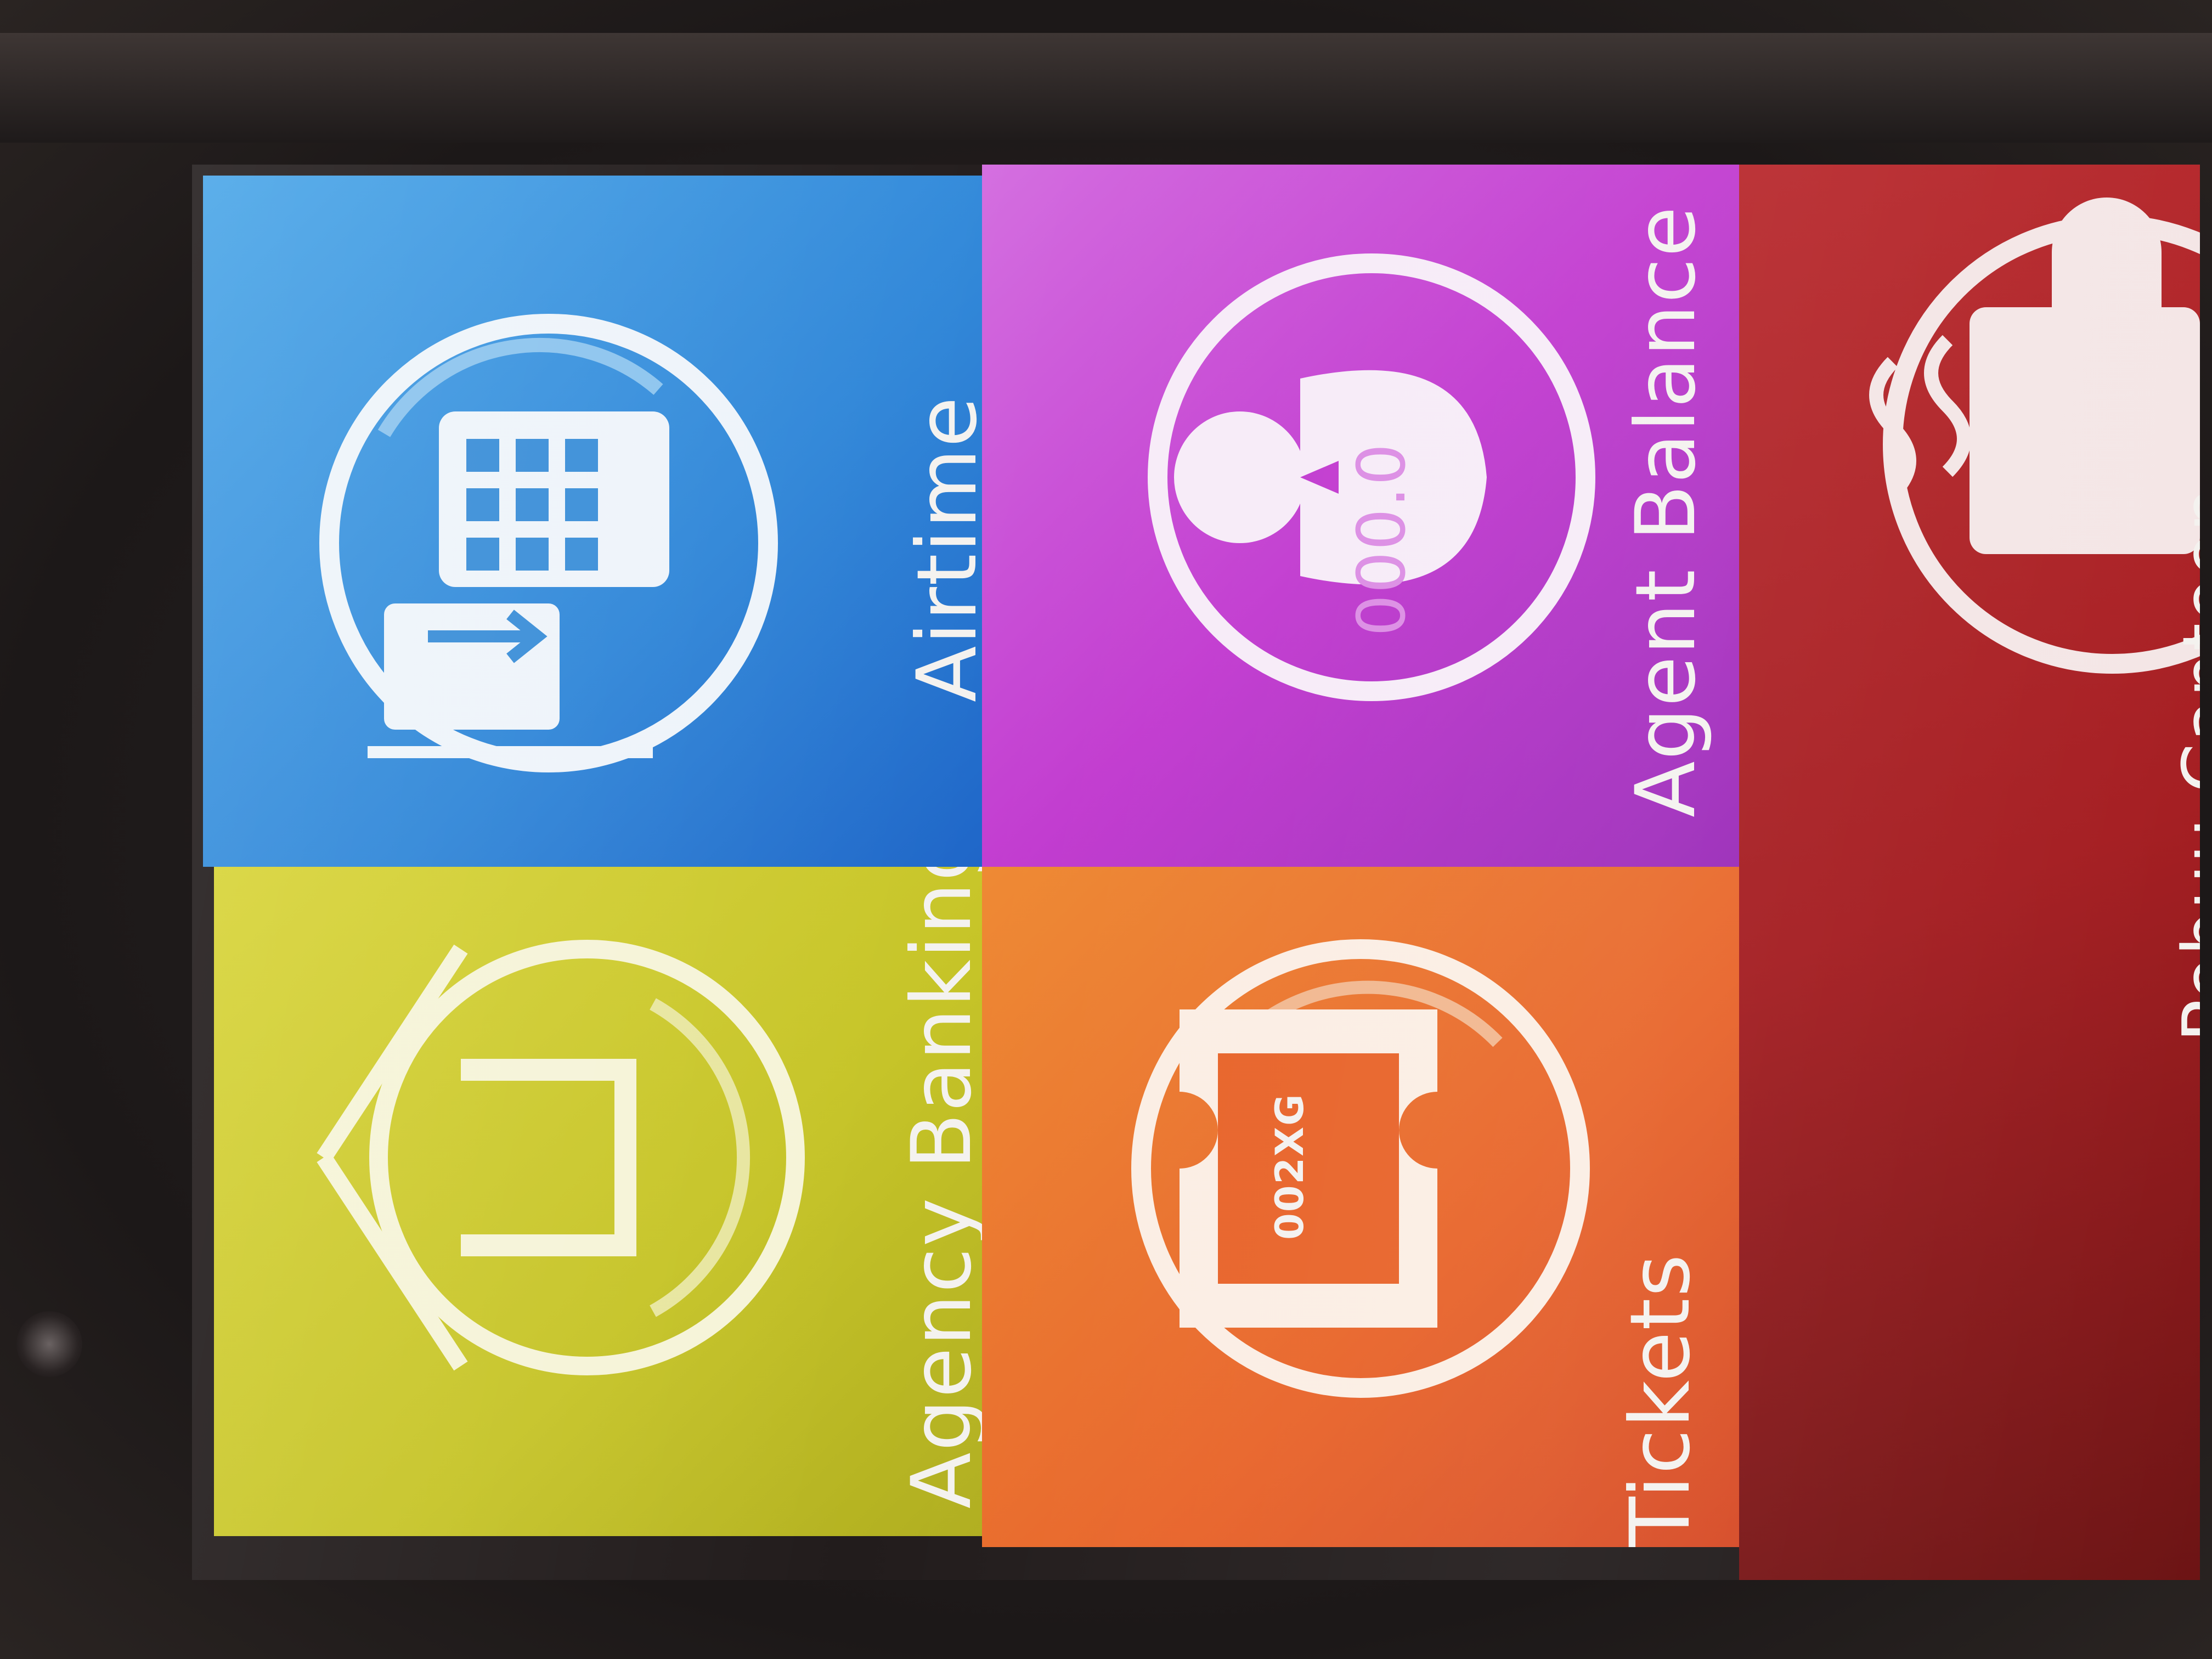  I want to click on tile-agent-balance-label: Agent Balance, so click(1666, 511).